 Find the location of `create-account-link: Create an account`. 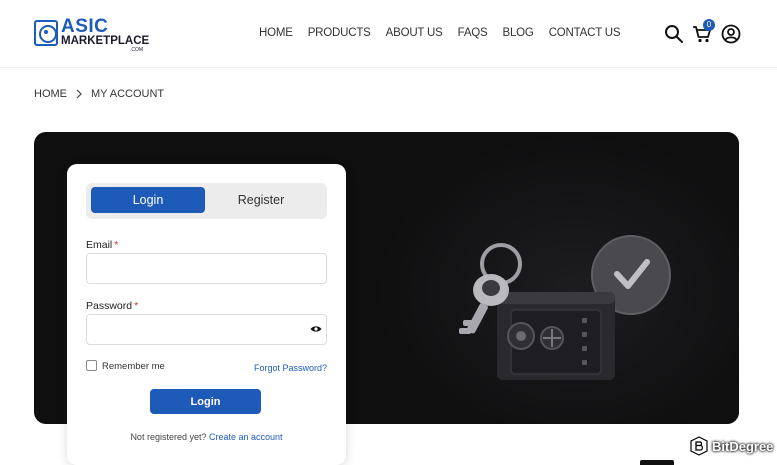

create-account-link: Create an account is located at coordinates (246, 437).